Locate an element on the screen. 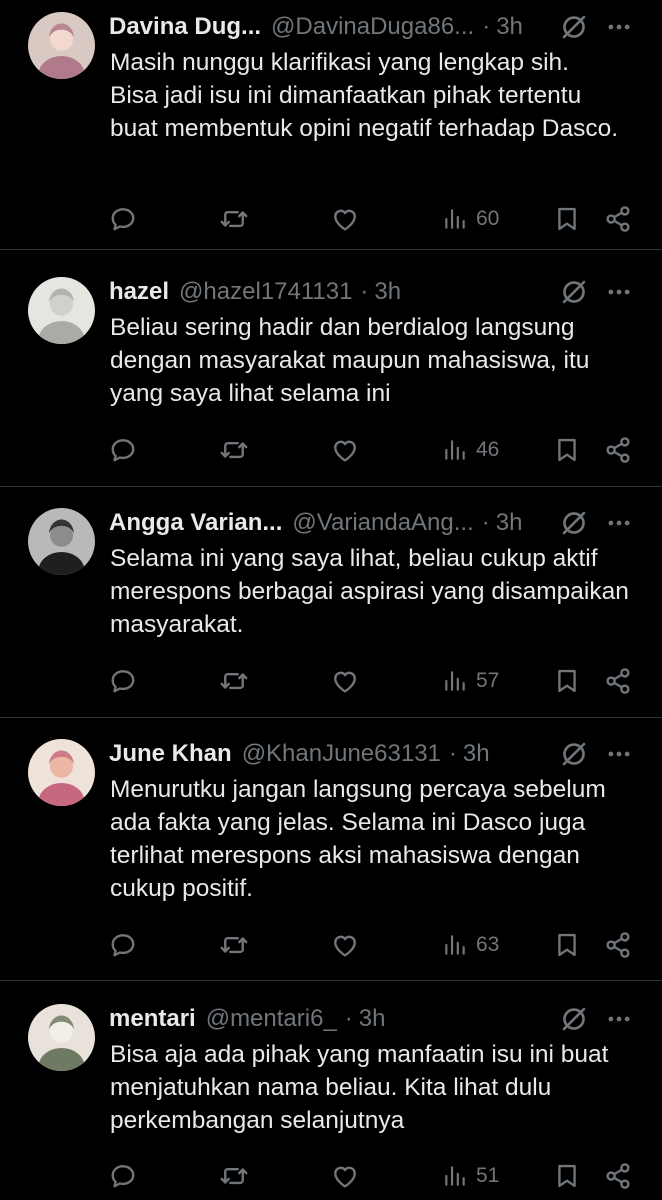 This screenshot has width=662, height=1200. views-count: 63 is located at coordinates (488, 944).